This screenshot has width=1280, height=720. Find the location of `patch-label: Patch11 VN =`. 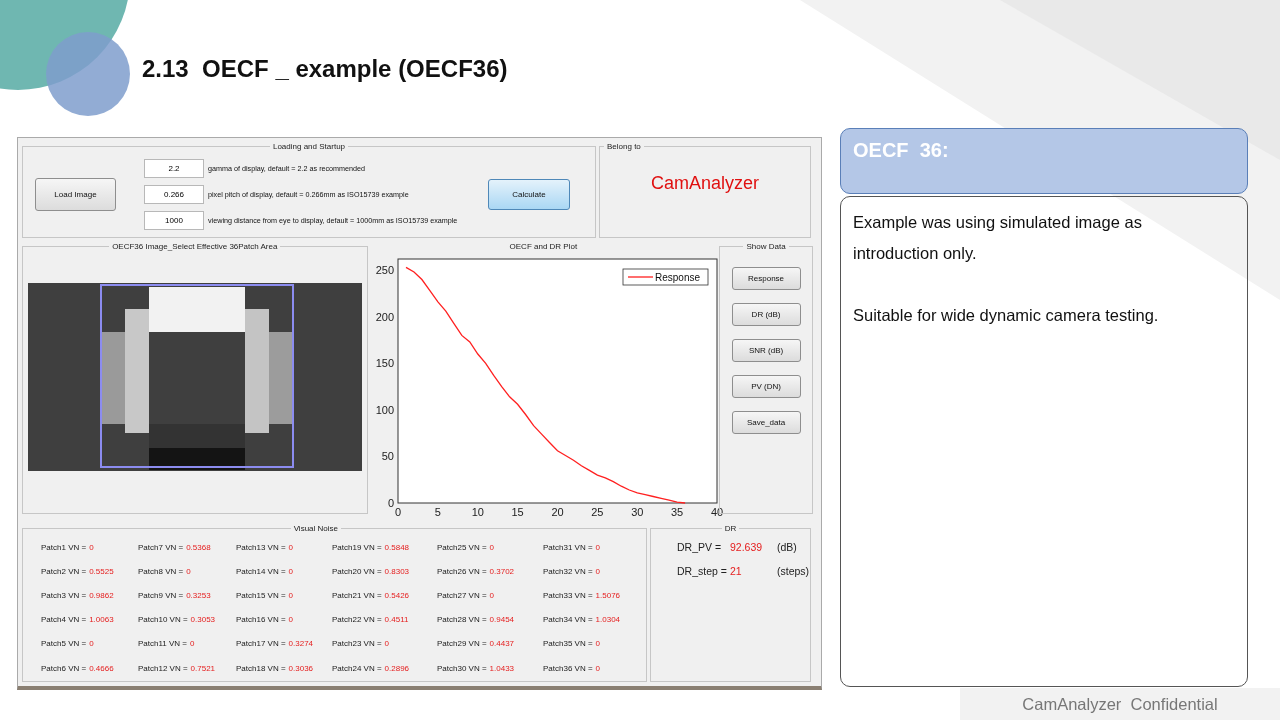

patch-label: Patch11 VN = is located at coordinates (162, 644).